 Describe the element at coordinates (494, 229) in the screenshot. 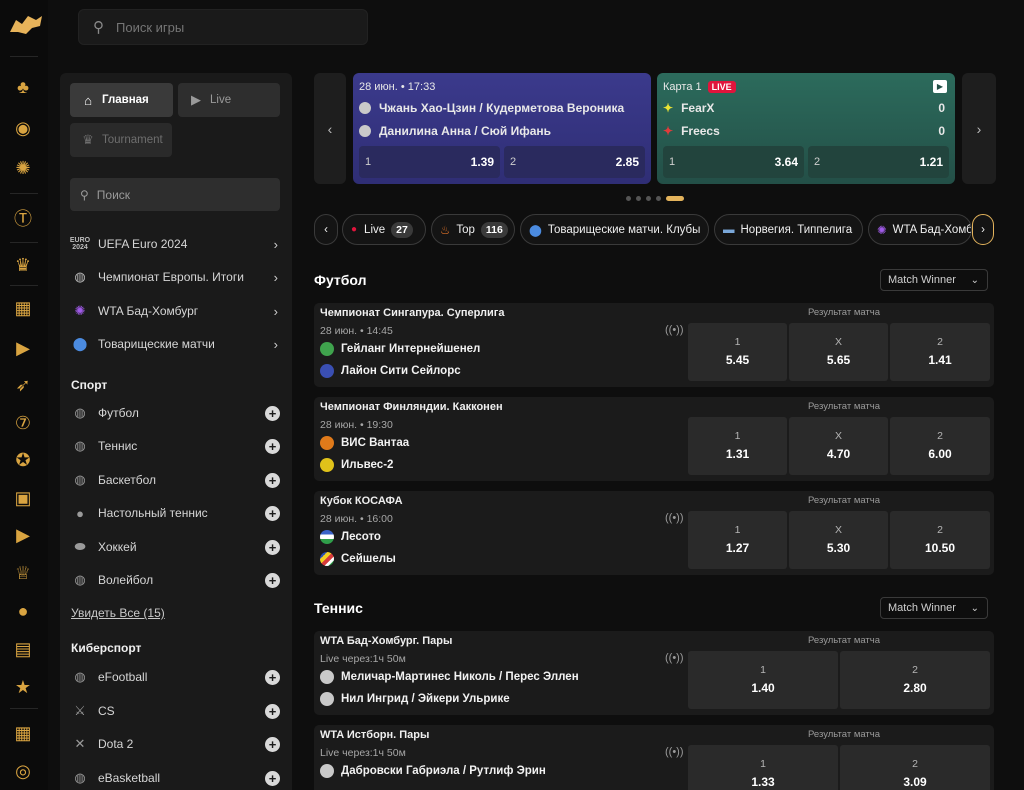

I see `chip-count: 116` at that location.